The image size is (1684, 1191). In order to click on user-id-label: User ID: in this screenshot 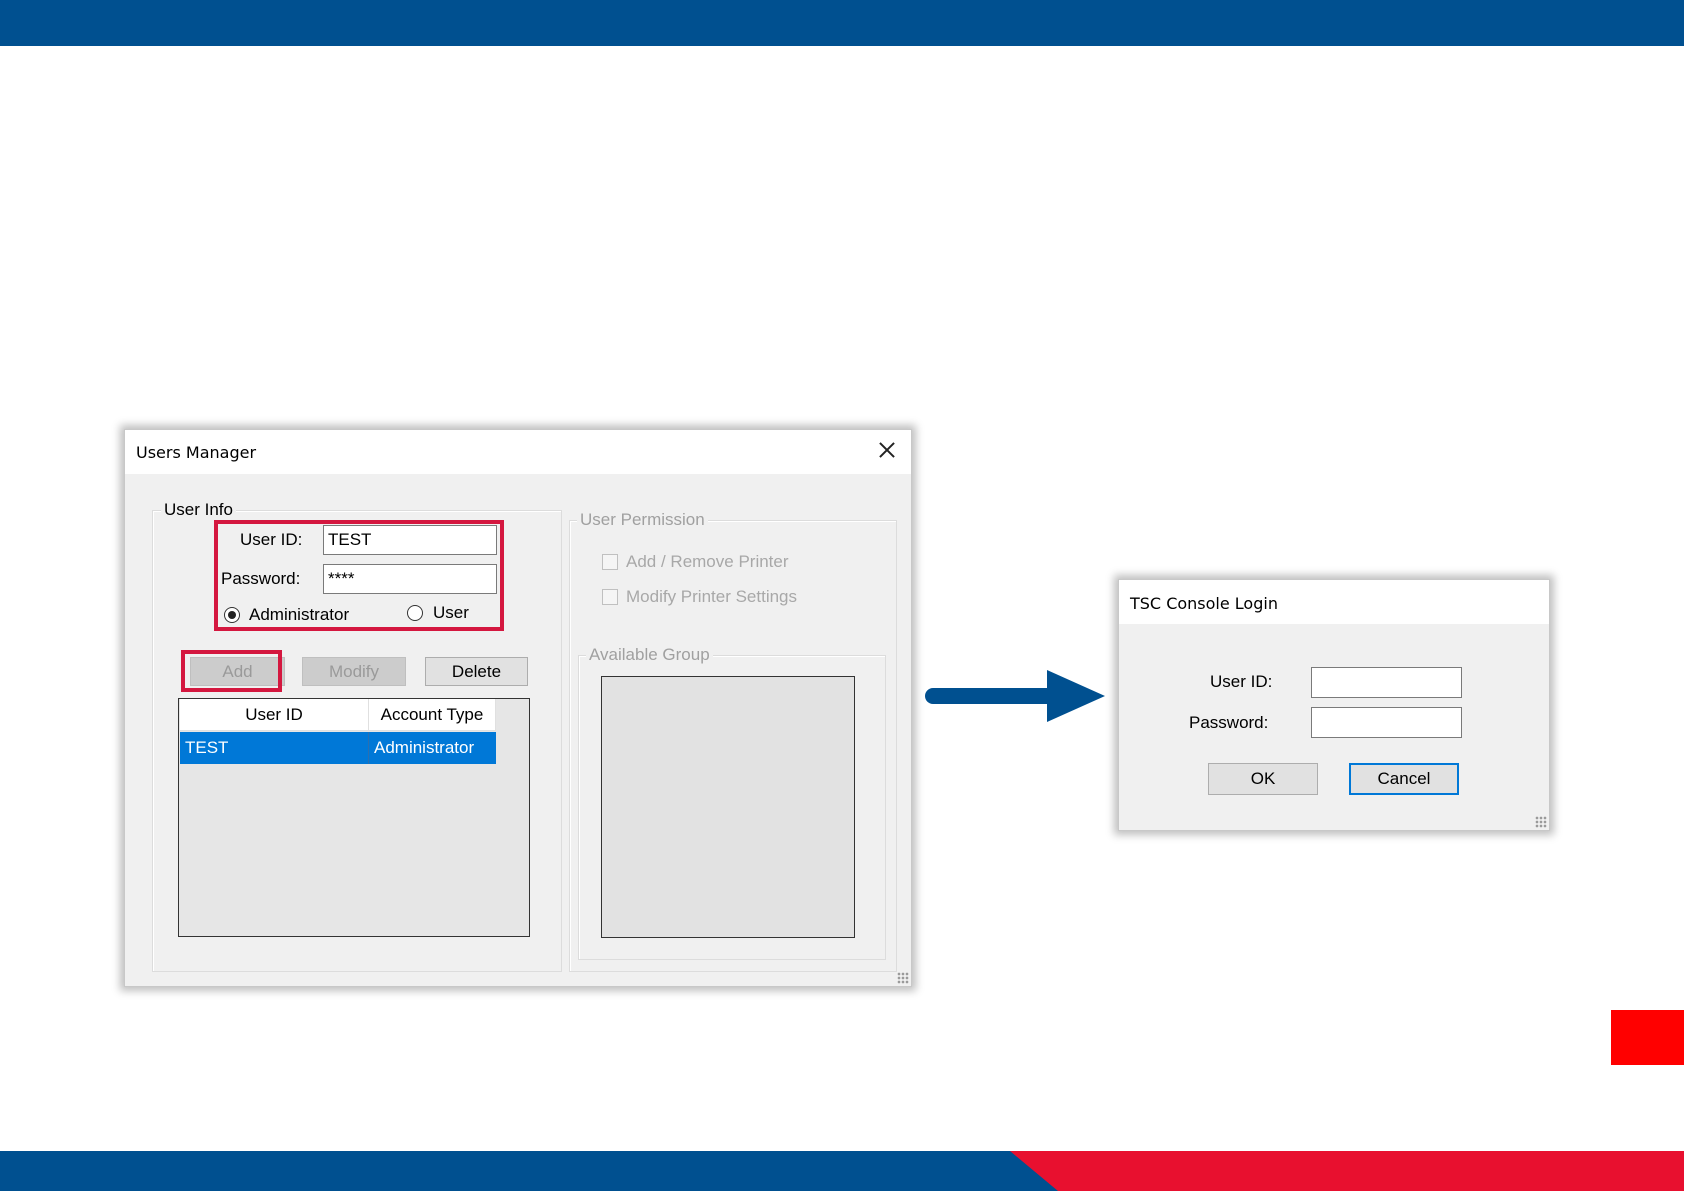, I will do `click(271, 539)`.